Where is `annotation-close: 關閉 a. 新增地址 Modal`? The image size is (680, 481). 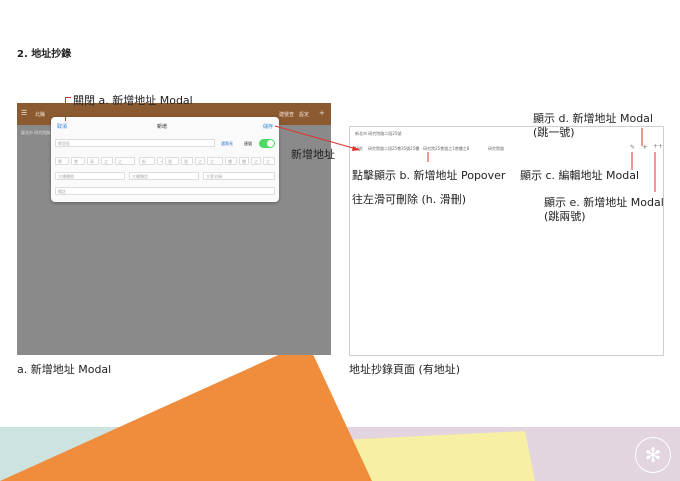 annotation-close: 關閉 a. 新增地址 Modal is located at coordinates (133, 100).